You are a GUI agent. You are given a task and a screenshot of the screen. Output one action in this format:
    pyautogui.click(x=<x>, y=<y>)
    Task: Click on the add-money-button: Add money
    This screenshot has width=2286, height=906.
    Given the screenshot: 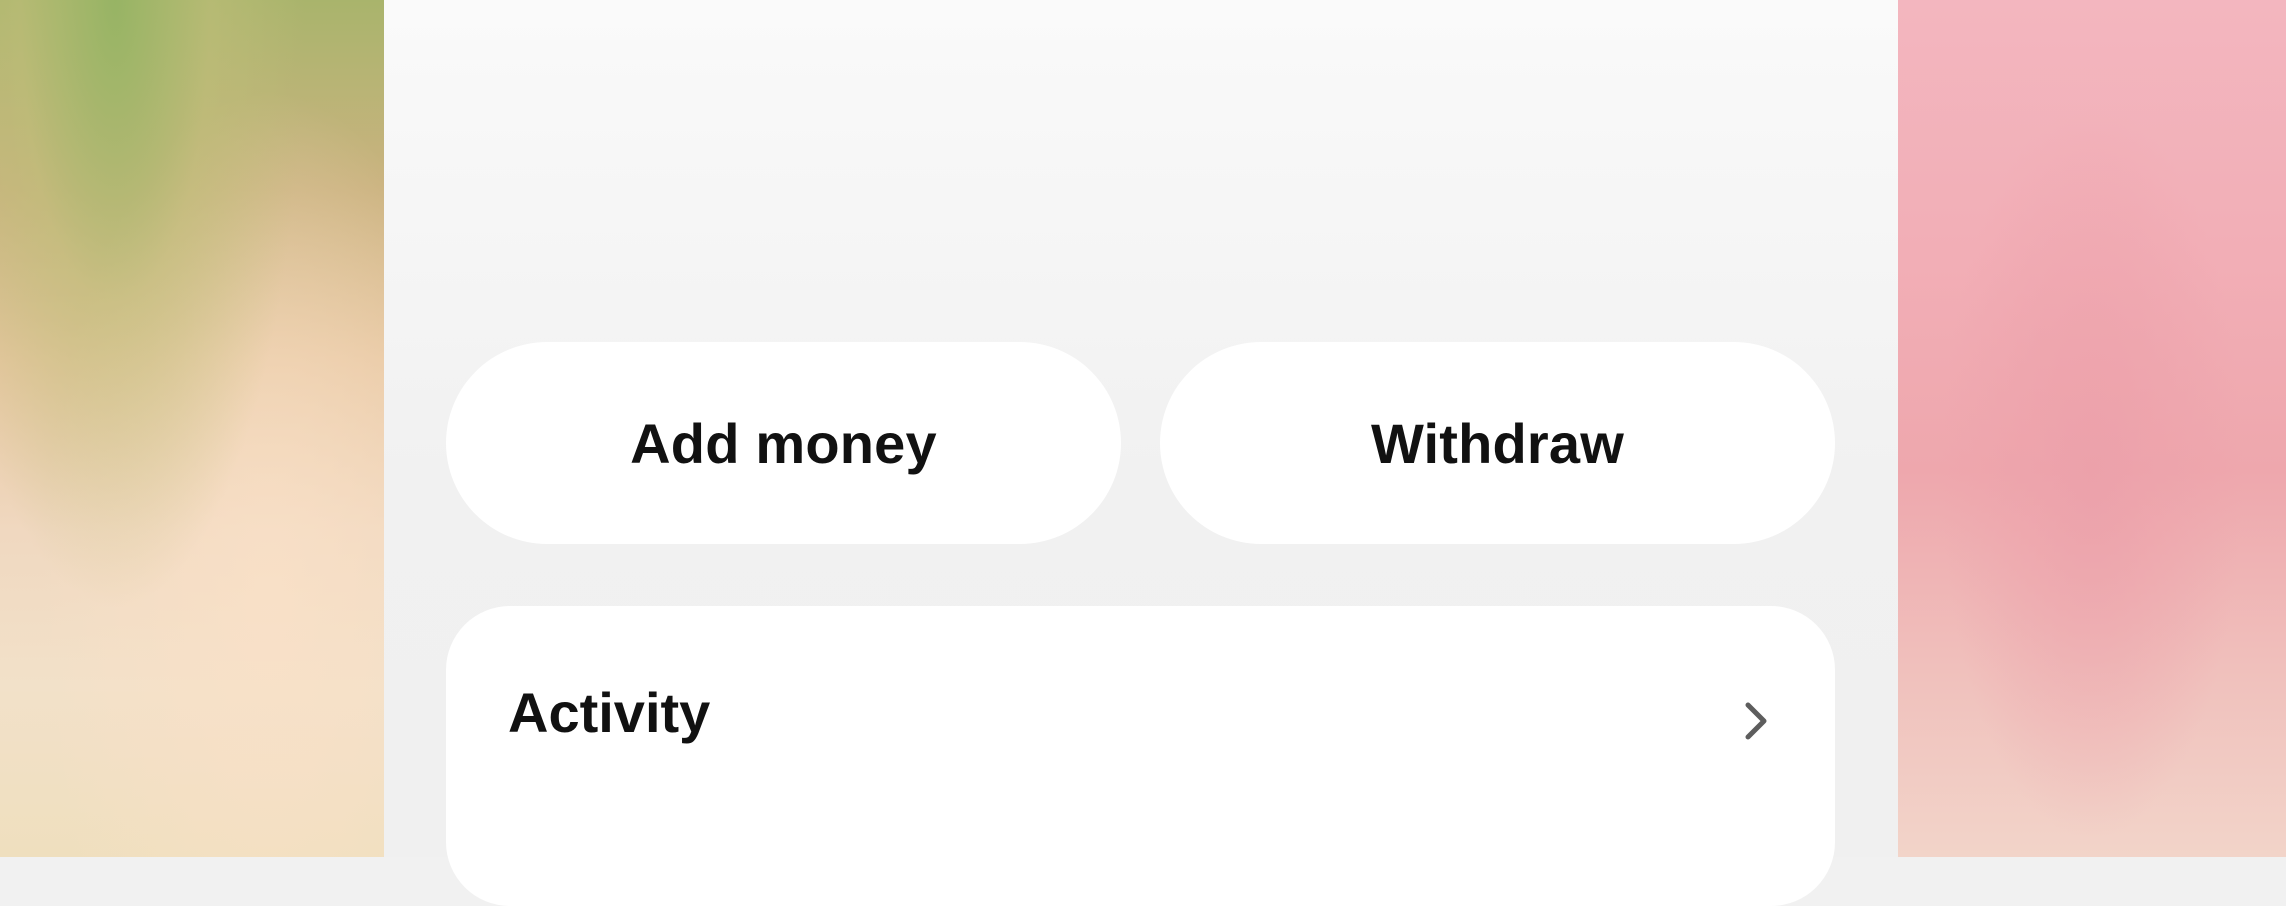 What is the action you would take?
    pyautogui.click(x=783, y=443)
    